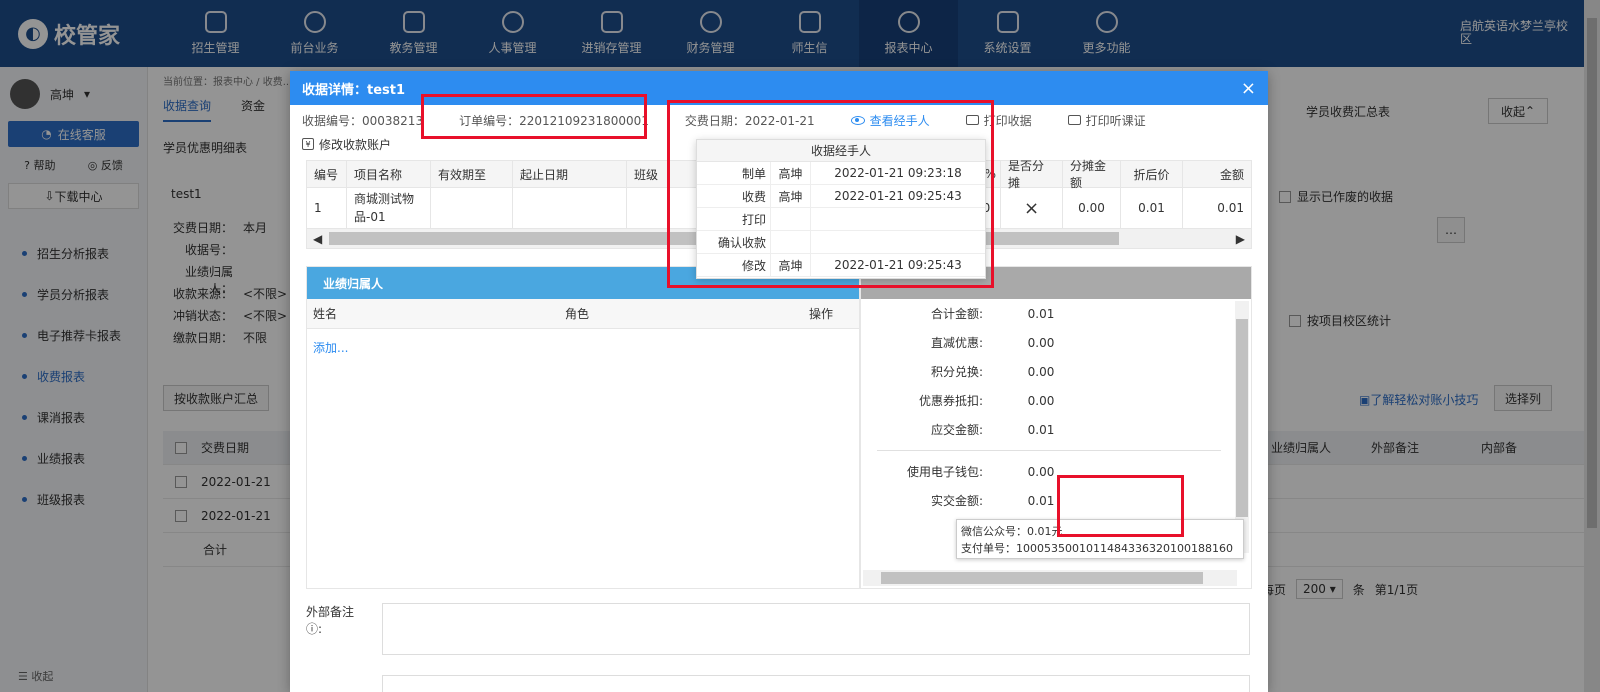  I want to click on item-split-amt: 0.00, so click(1092, 208).